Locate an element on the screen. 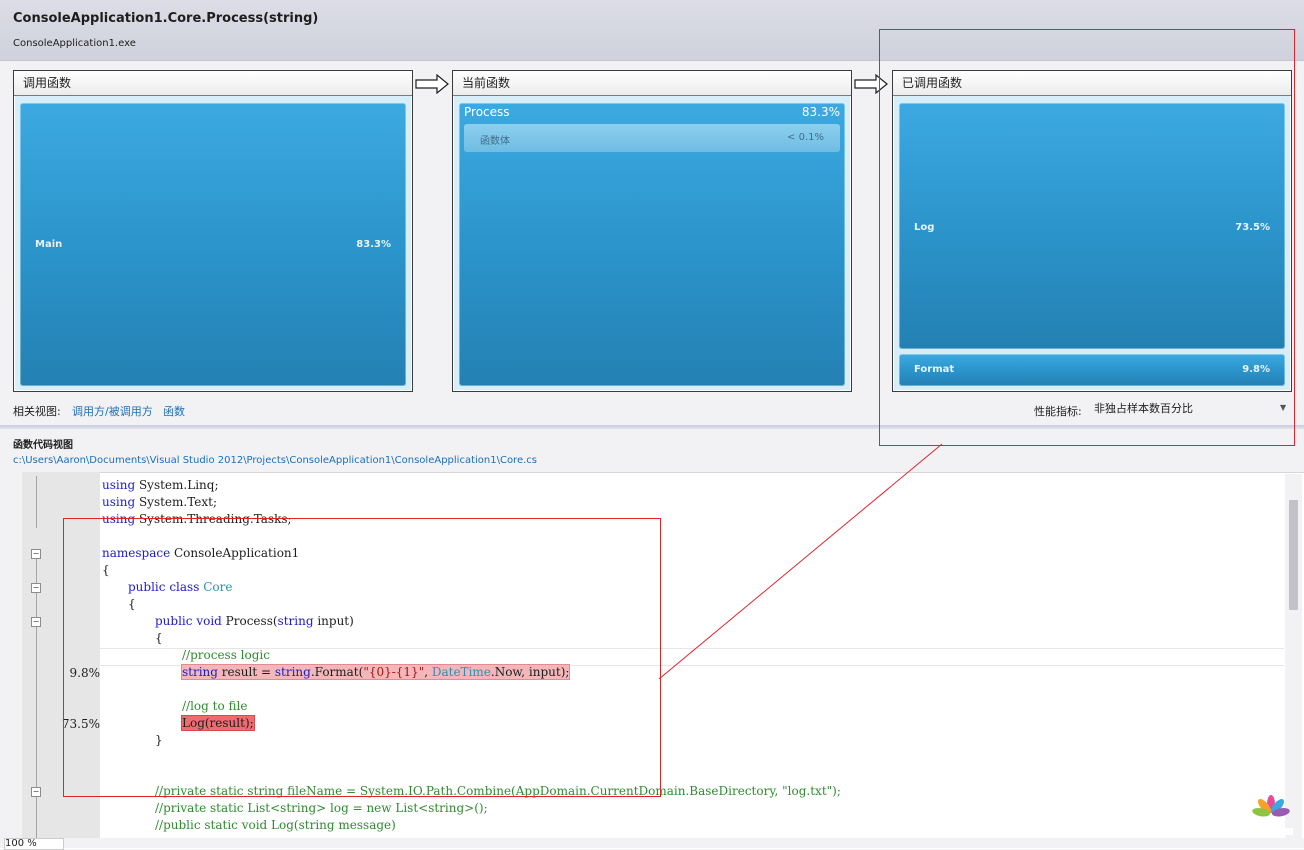 This screenshot has height=850, width=1304. code-line: using System.Text; is located at coordinates (160, 502).